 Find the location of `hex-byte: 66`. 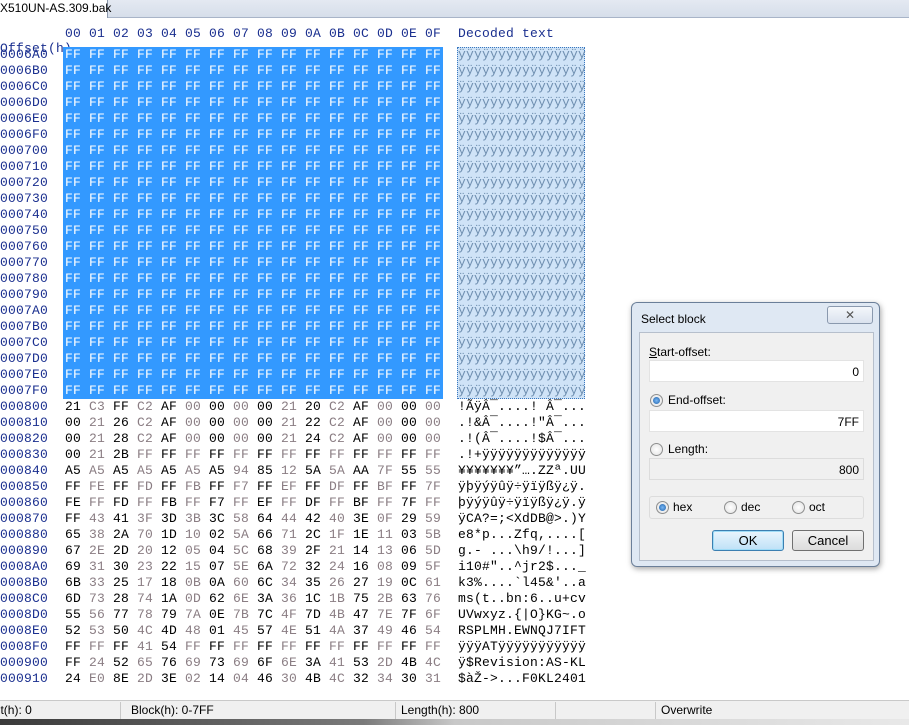

hex-byte: 66 is located at coordinates (269, 535).